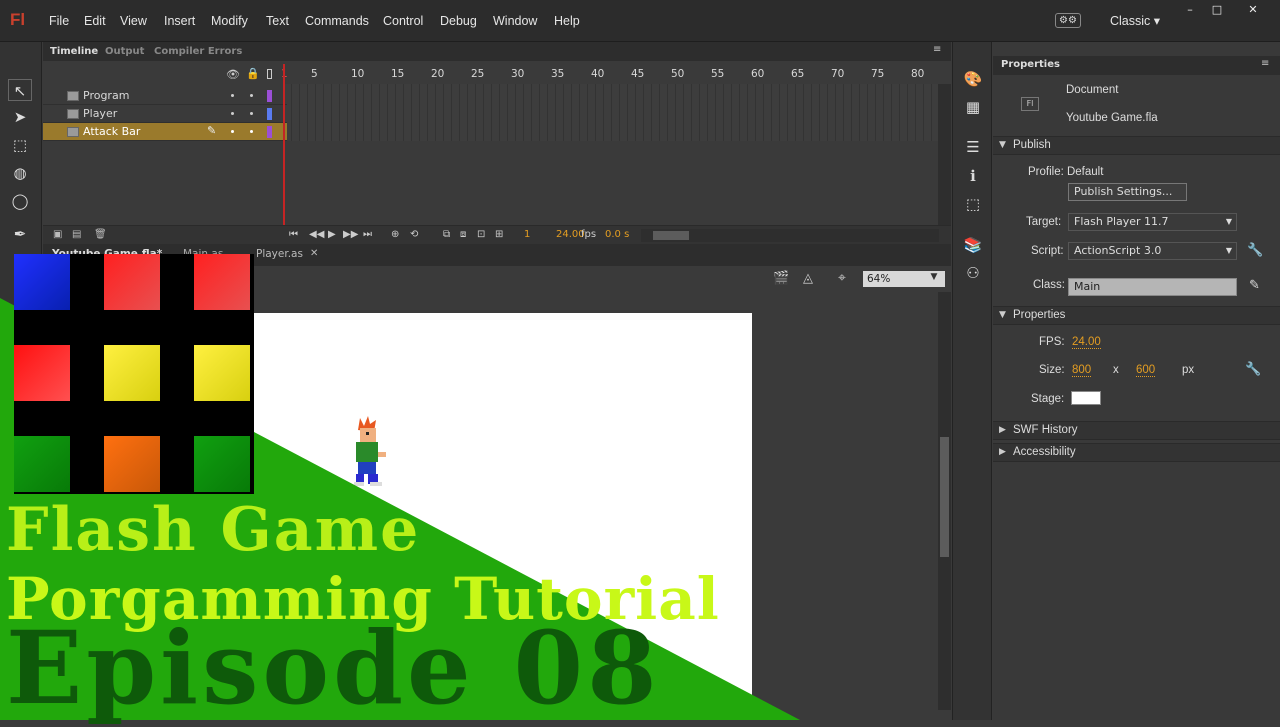  What do you see at coordinates (213, 530) in the screenshot?
I see `overlay-title-line1: Flash Game` at bounding box center [213, 530].